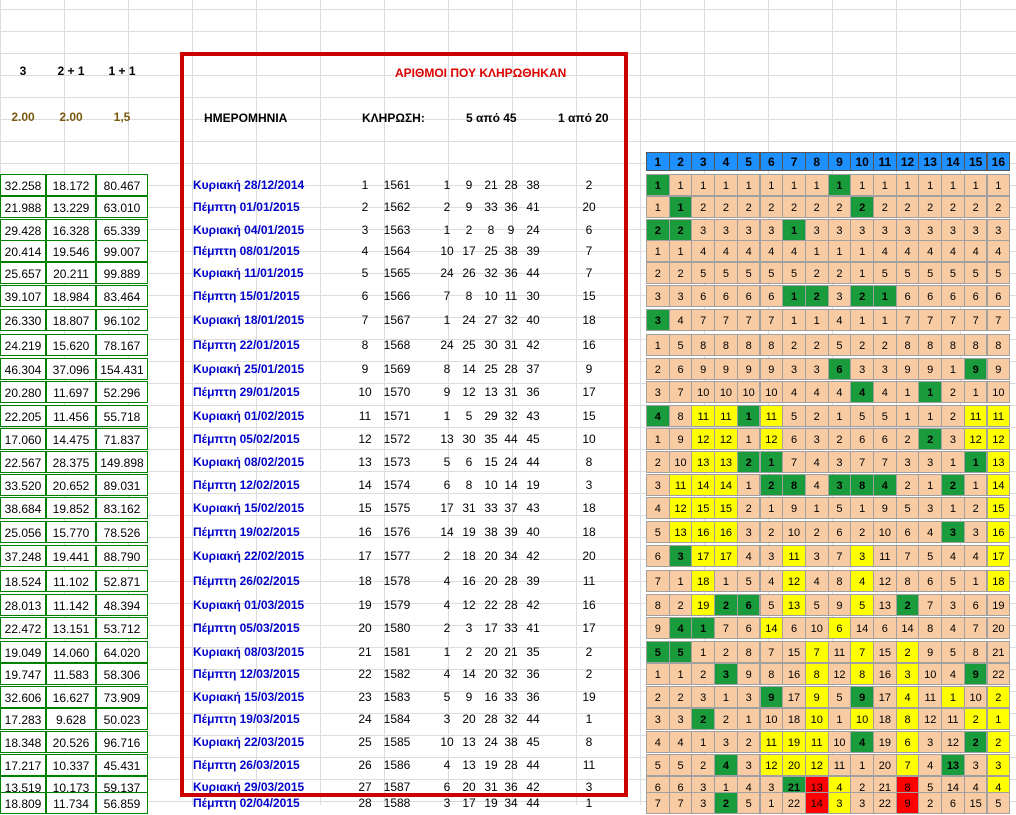 Image resolution: width=1016 pixels, height=815 pixels. Describe the element at coordinates (23, 320) in the screenshot. I see `odds-cell: 26.330` at that location.